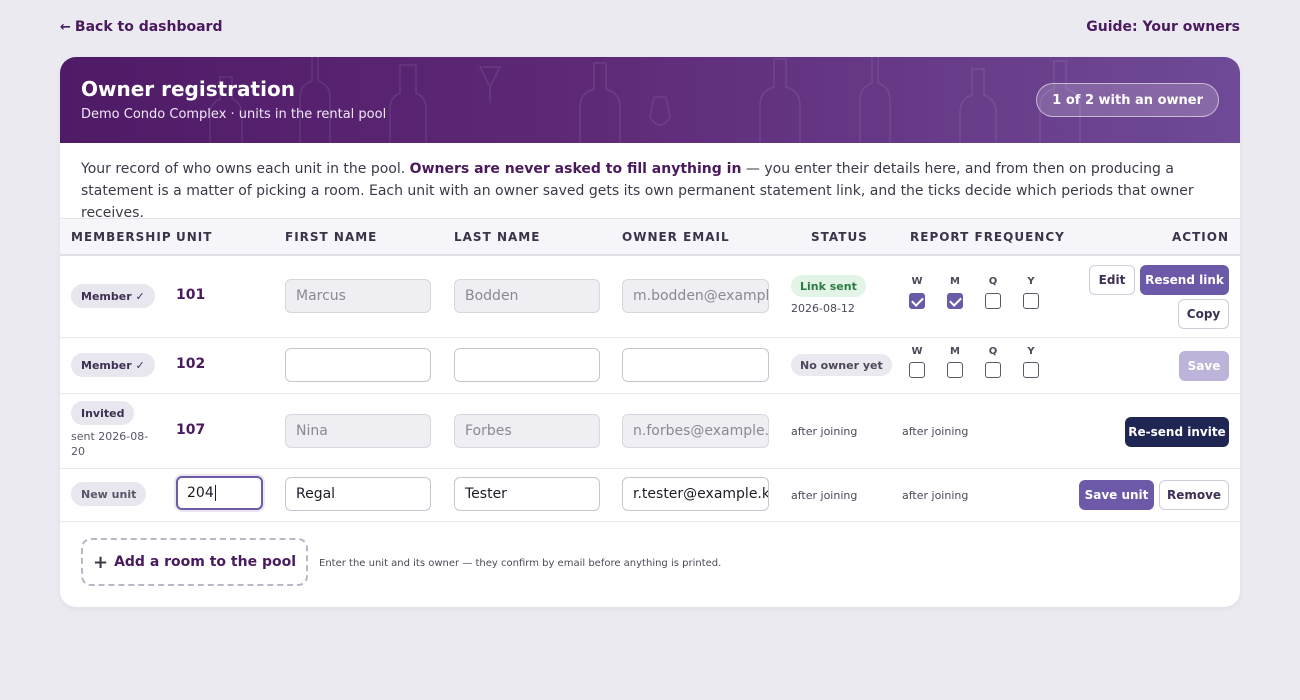 This screenshot has height=700, width=1300. What do you see at coordinates (1116, 495) in the screenshot?
I see `save-unit-button: Save unit` at bounding box center [1116, 495].